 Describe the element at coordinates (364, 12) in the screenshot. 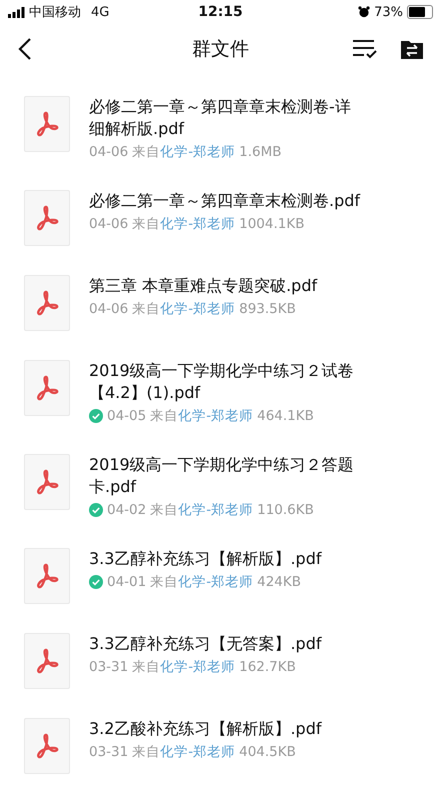

I see `alarm-clock-icon` at that location.